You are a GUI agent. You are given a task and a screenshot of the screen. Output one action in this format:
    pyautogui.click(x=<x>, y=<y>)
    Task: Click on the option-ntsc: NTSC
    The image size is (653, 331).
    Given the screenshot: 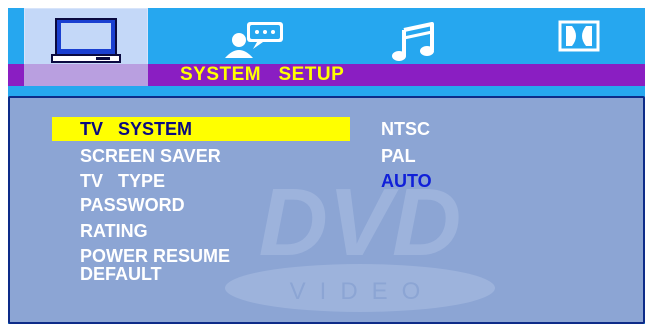 What is the action you would take?
    pyautogui.click(x=405, y=129)
    